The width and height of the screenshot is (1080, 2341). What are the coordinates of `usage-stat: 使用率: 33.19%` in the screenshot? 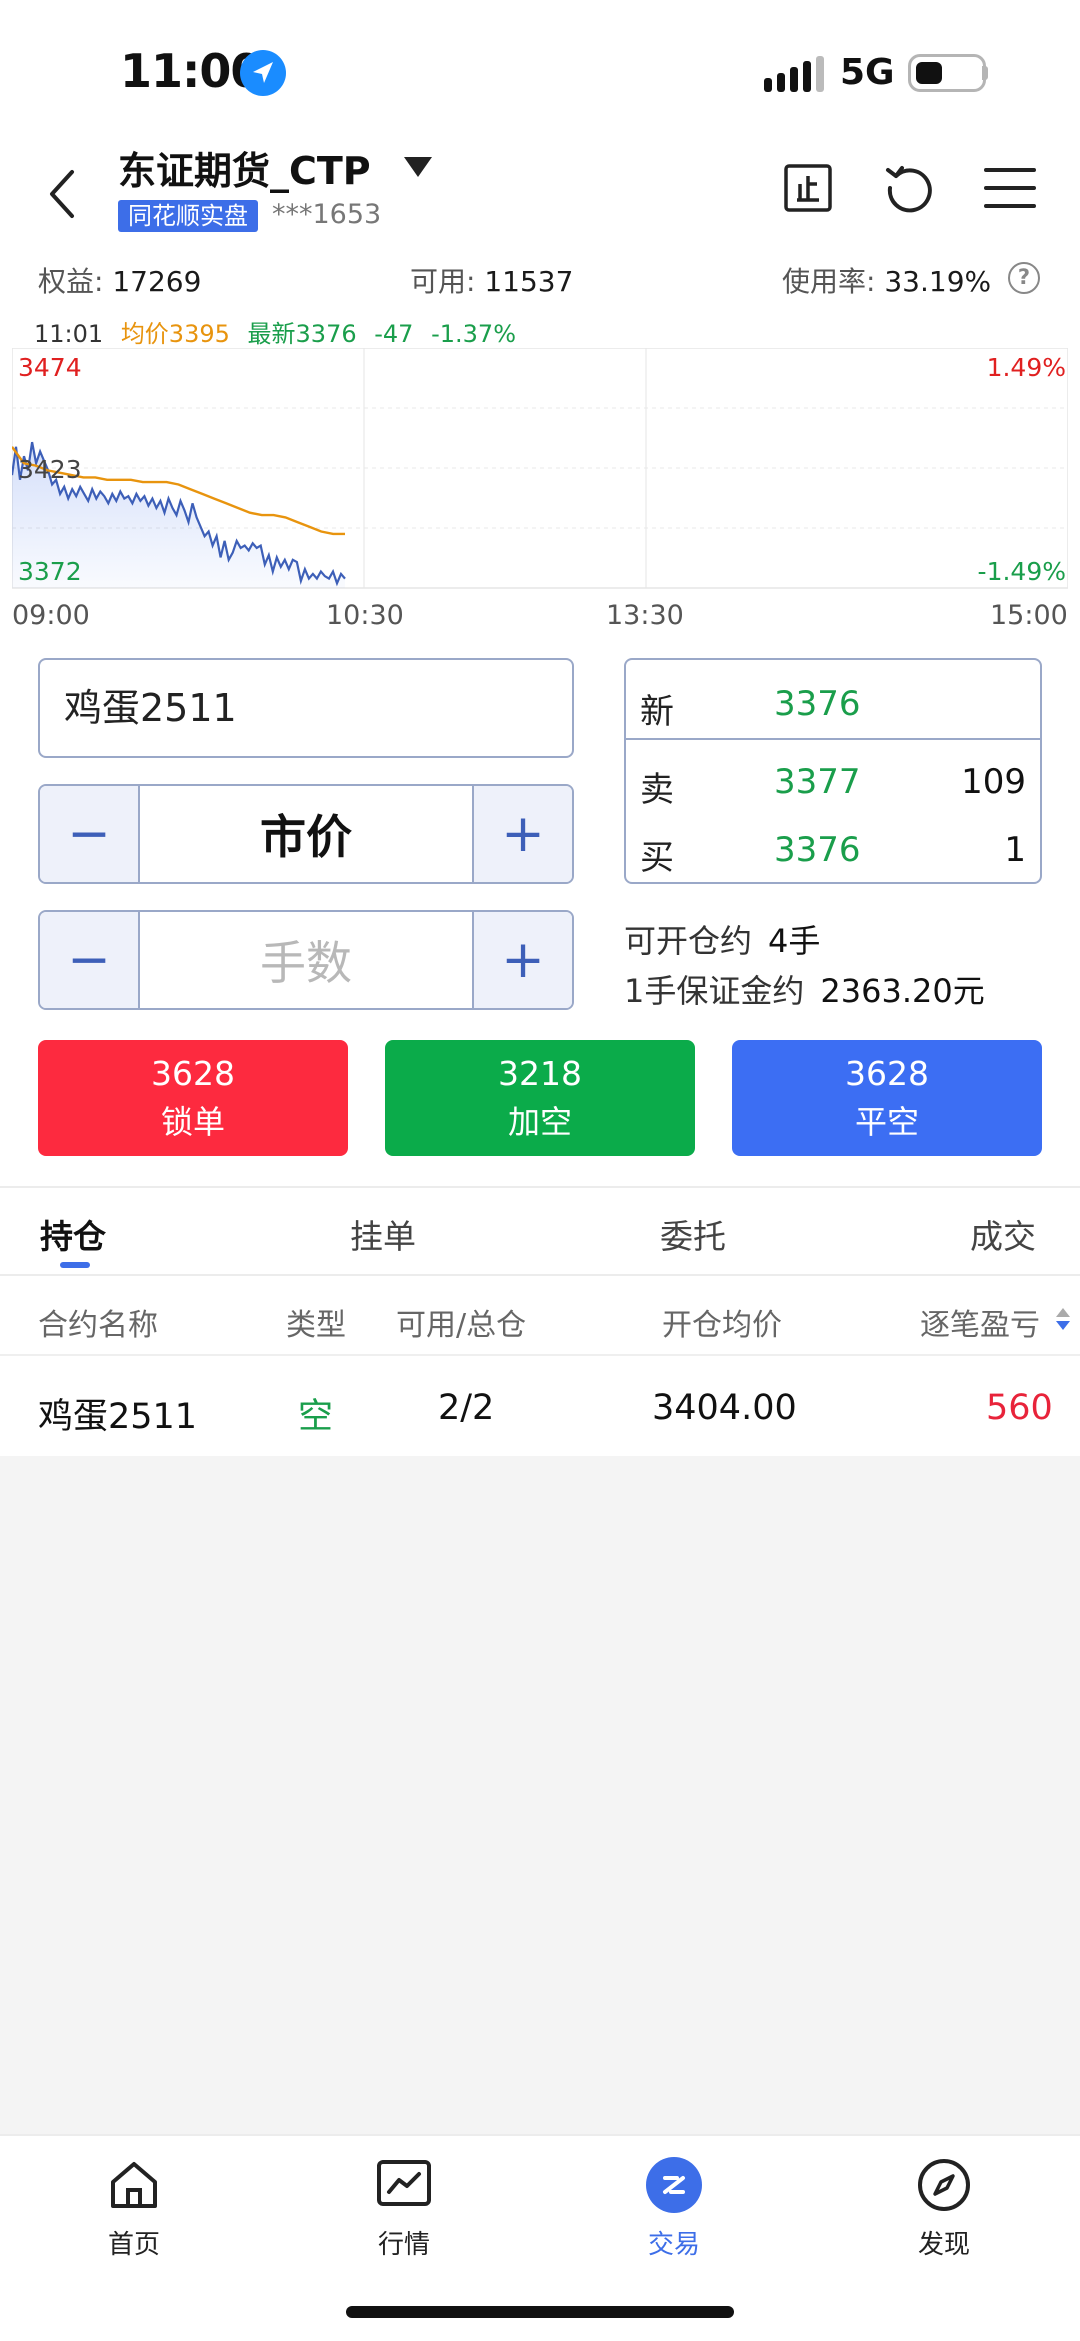 It's located at (886, 280).